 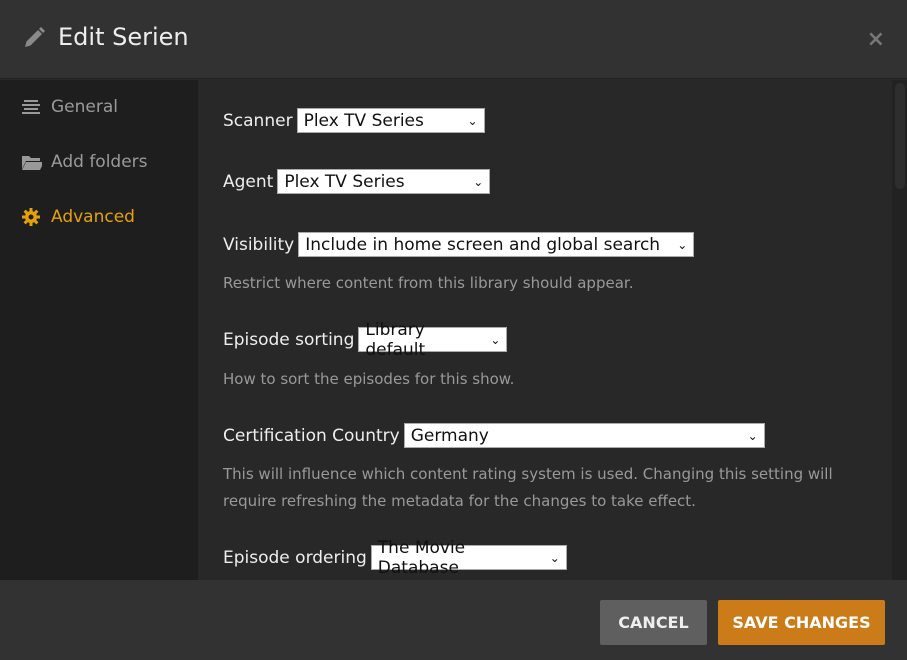 I want to click on episode-sorting-help: How to sort the episodes for this show., so click(x=369, y=379).